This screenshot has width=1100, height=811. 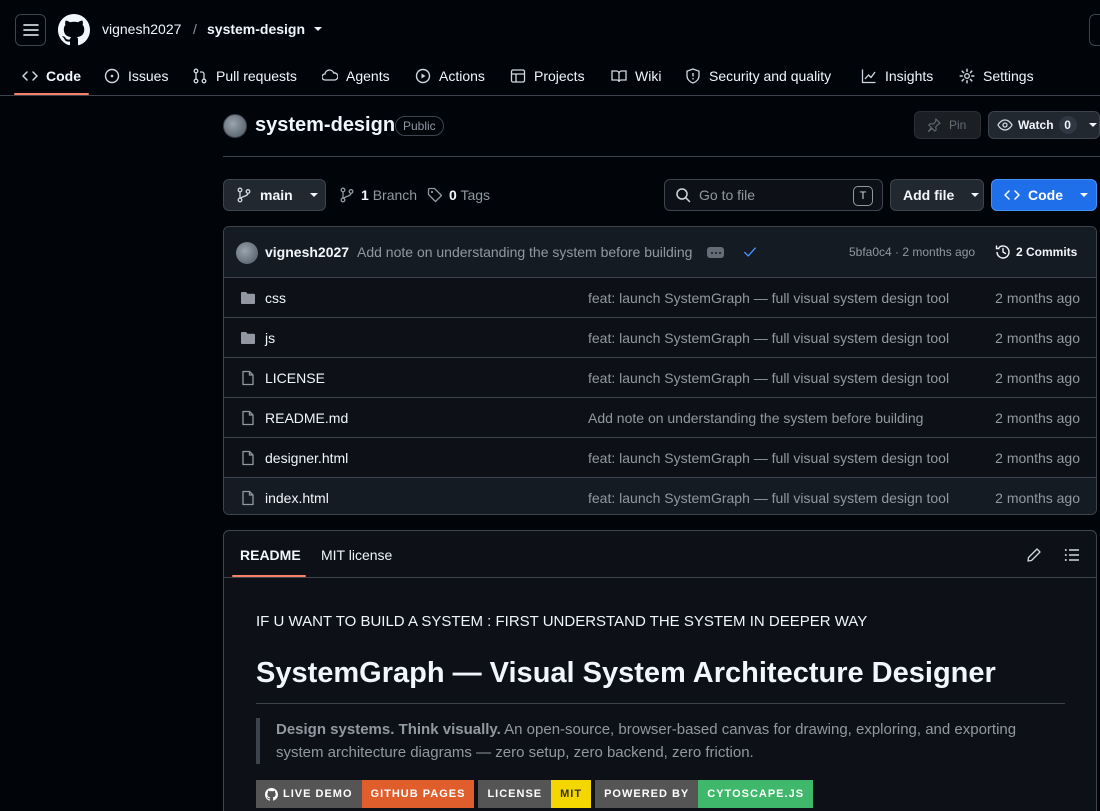 What do you see at coordinates (571, 794) in the screenshot?
I see `badge-value: MIT` at bounding box center [571, 794].